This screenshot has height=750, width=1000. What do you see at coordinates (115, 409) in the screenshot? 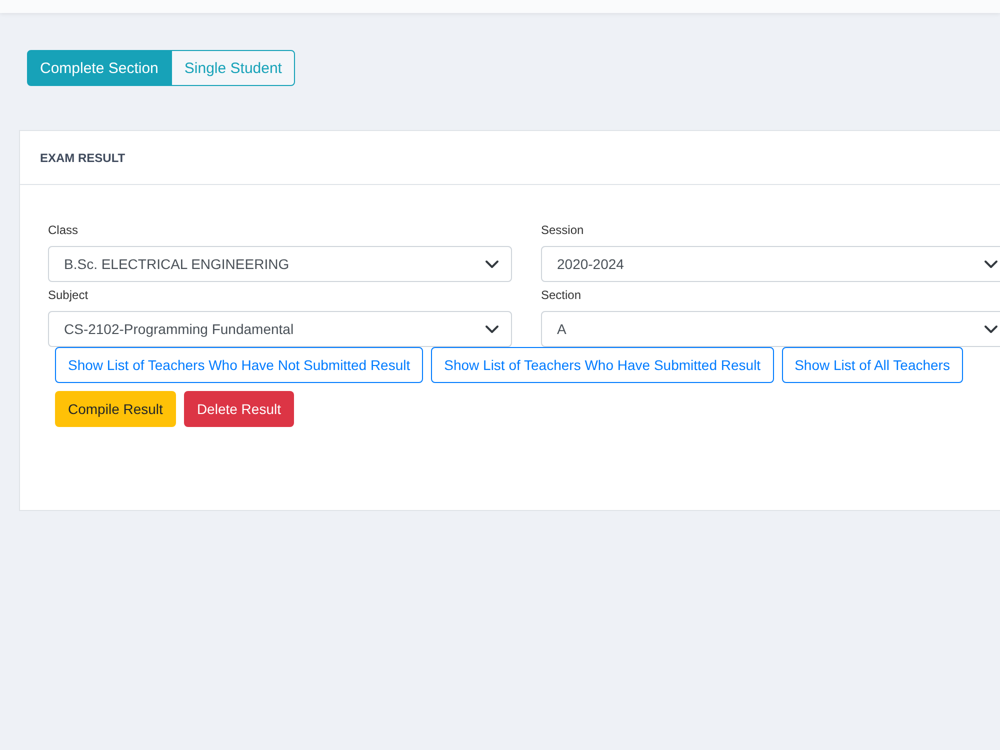
I see `action-button: Compile Result` at bounding box center [115, 409].